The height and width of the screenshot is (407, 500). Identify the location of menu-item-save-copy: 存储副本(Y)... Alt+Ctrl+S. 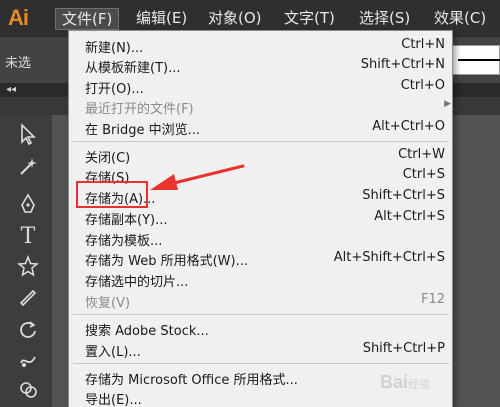
(265, 217).